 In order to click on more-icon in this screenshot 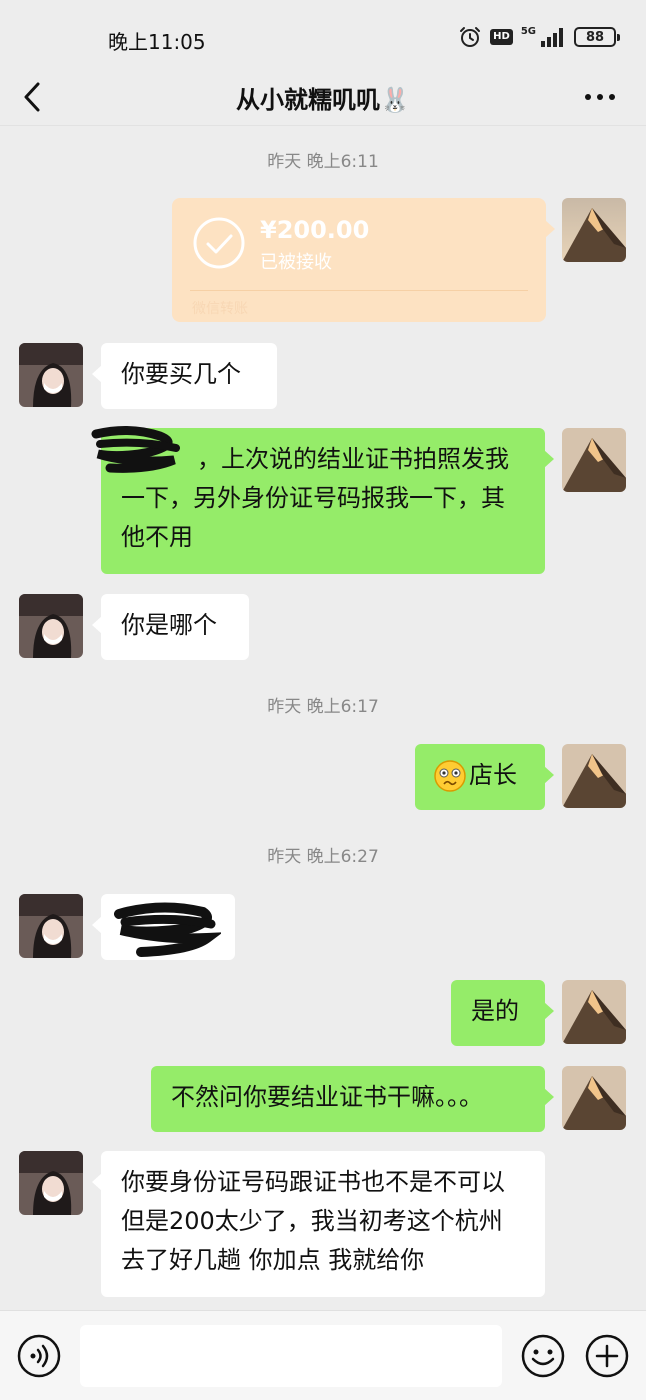, I will do `click(600, 97)`.